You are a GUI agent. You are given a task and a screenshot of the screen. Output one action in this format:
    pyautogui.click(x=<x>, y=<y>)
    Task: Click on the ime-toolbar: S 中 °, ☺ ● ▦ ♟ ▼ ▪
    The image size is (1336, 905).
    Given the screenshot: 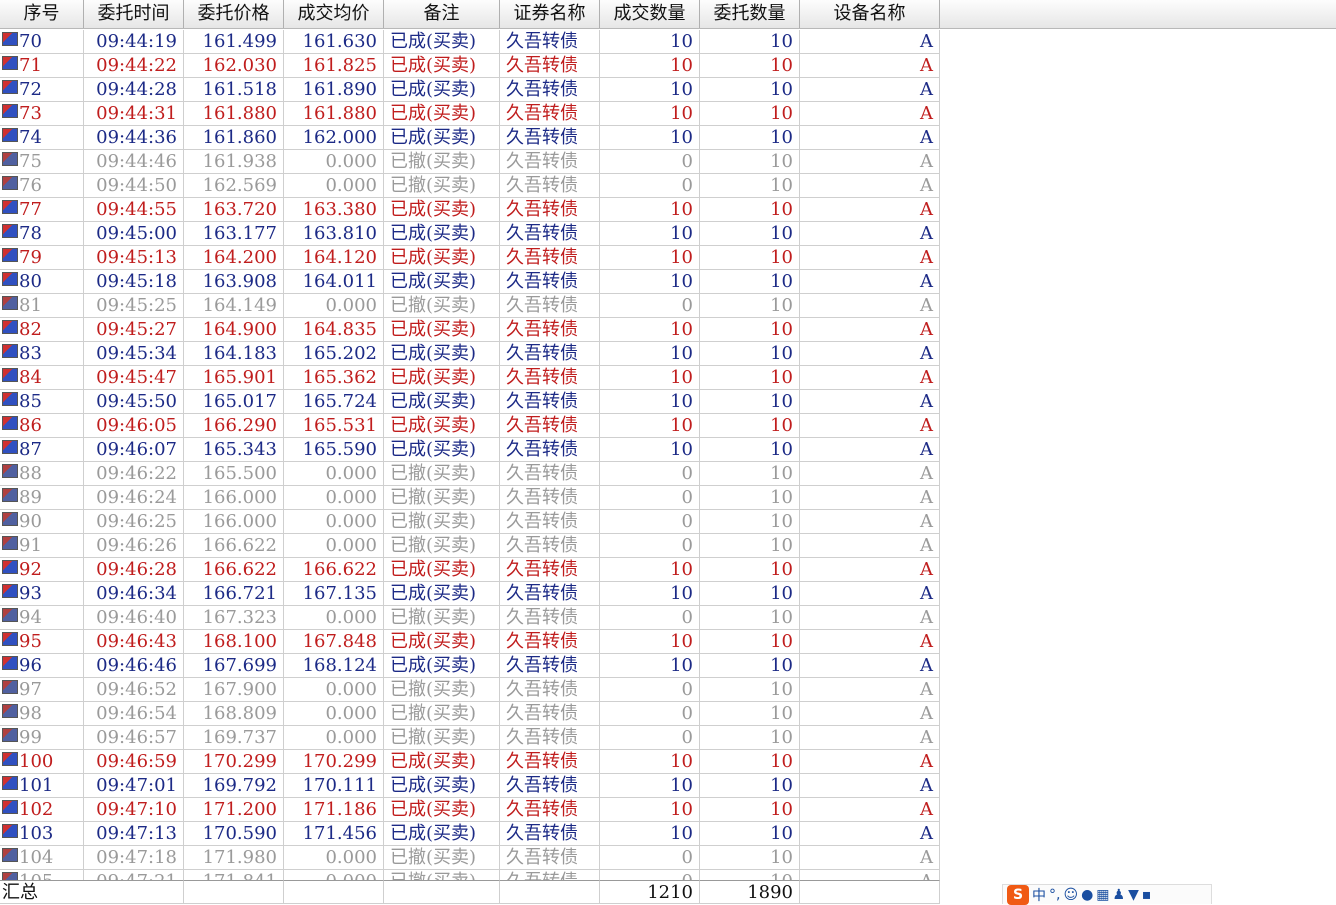 What is the action you would take?
    pyautogui.click(x=1107, y=894)
    